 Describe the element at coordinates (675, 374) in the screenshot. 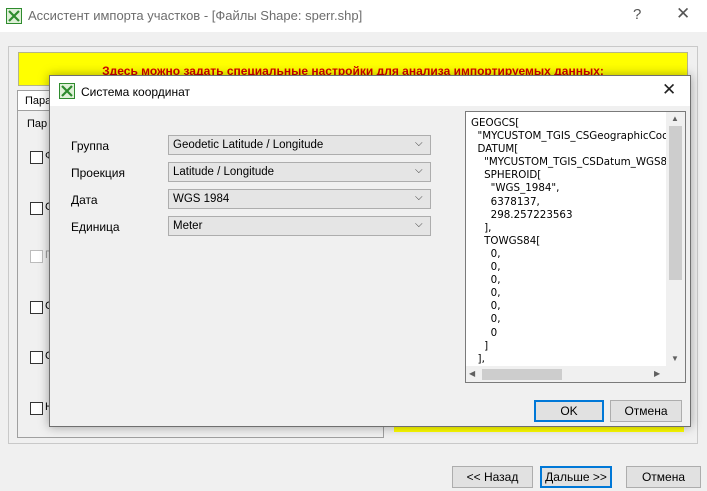

I see `scrollbar-corner` at that location.